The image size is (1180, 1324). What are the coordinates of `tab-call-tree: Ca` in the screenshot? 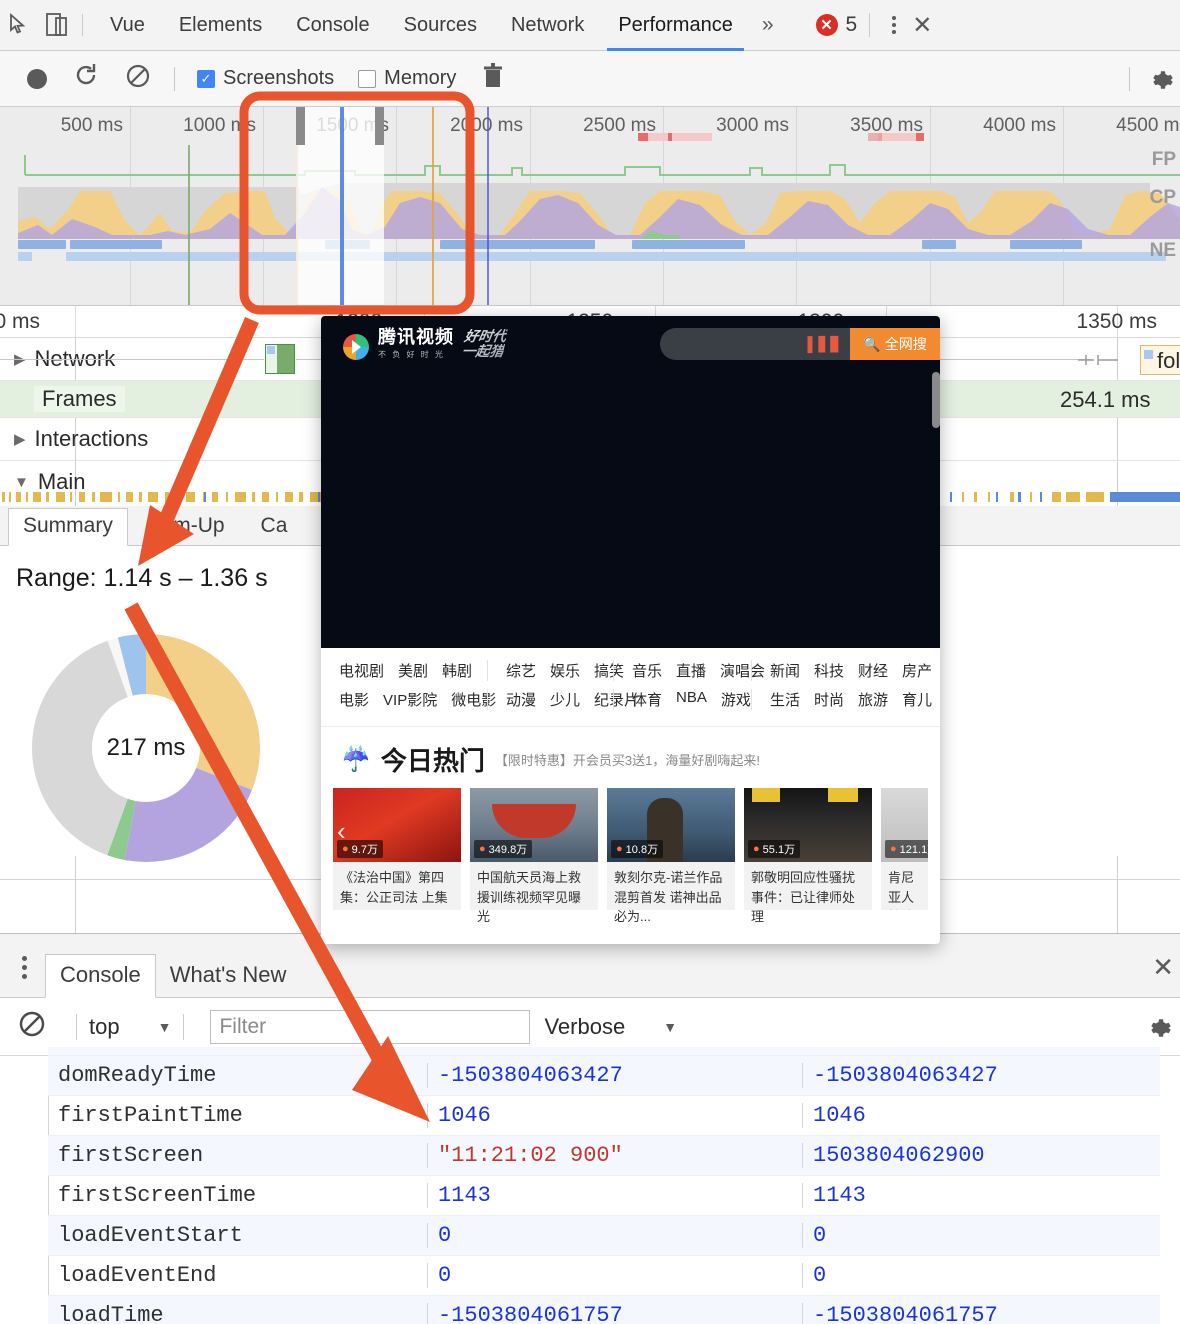 It's located at (274, 527).